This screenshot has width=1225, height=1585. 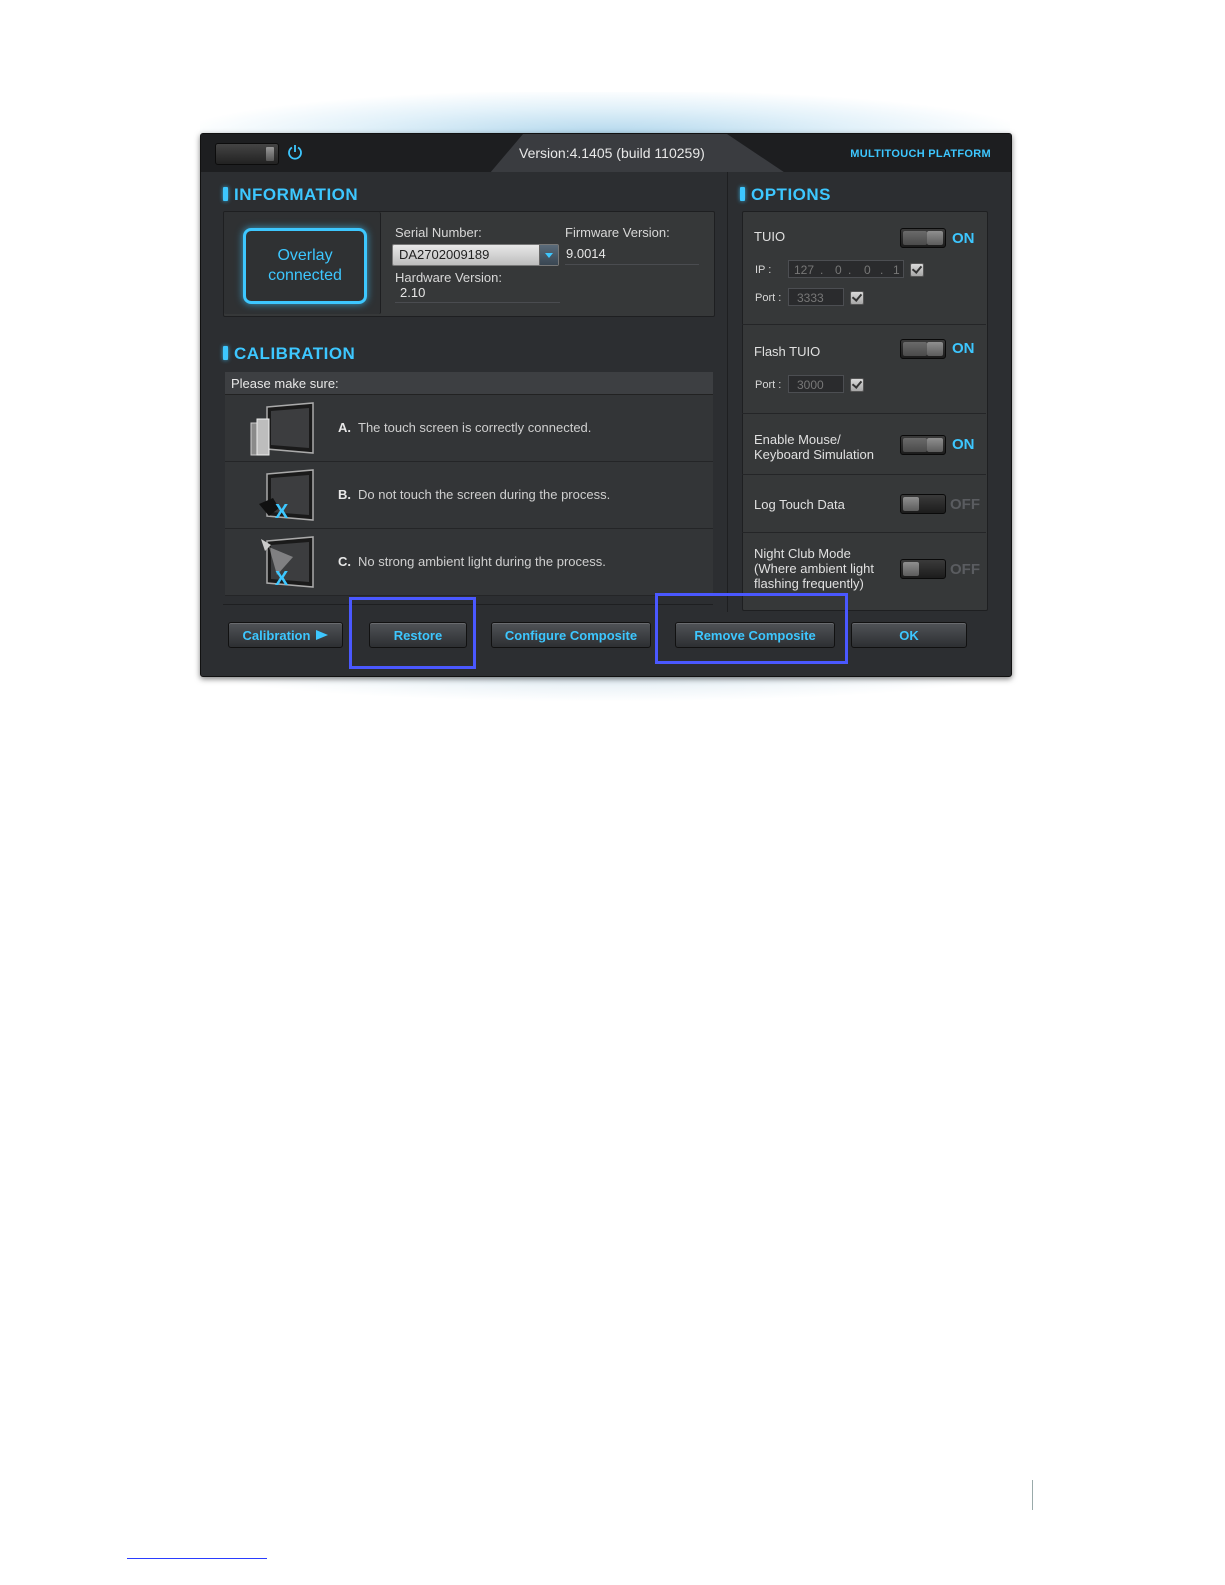 I want to click on calibration-button: Calibration, so click(x=285, y=635).